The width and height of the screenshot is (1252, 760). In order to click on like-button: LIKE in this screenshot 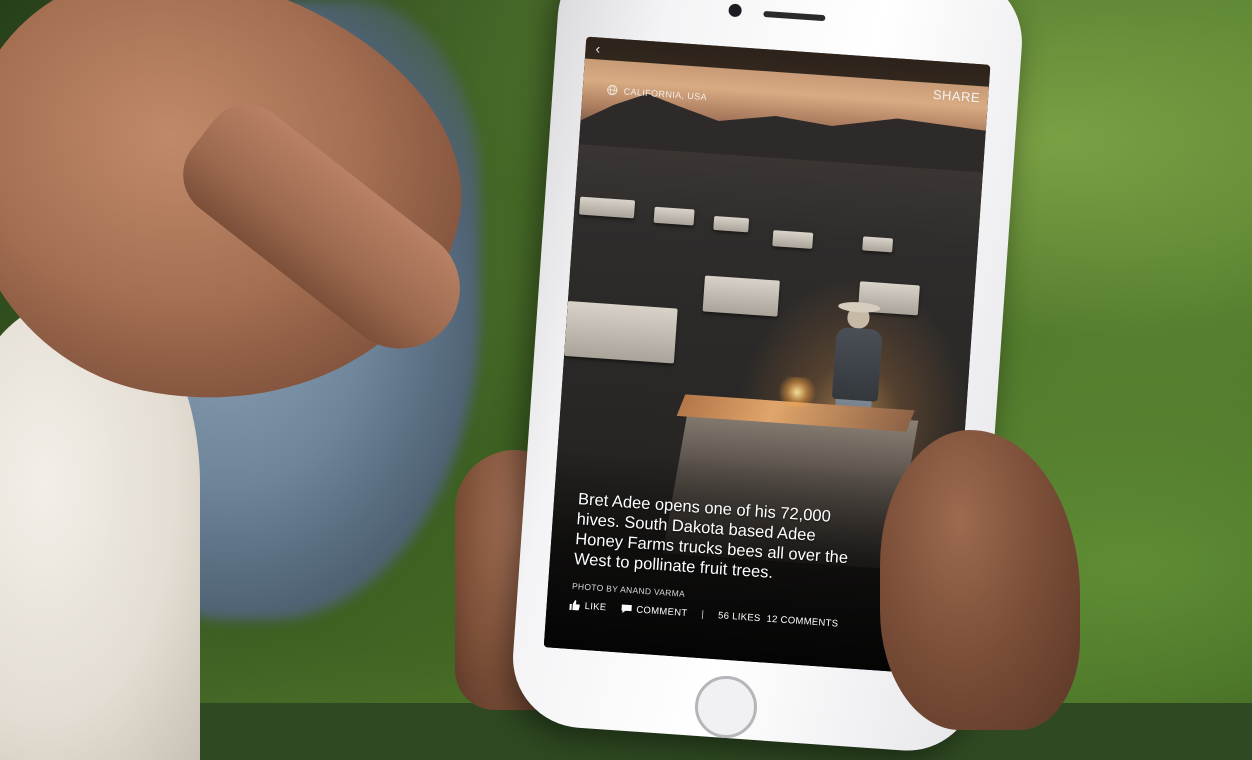, I will do `click(587, 606)`.